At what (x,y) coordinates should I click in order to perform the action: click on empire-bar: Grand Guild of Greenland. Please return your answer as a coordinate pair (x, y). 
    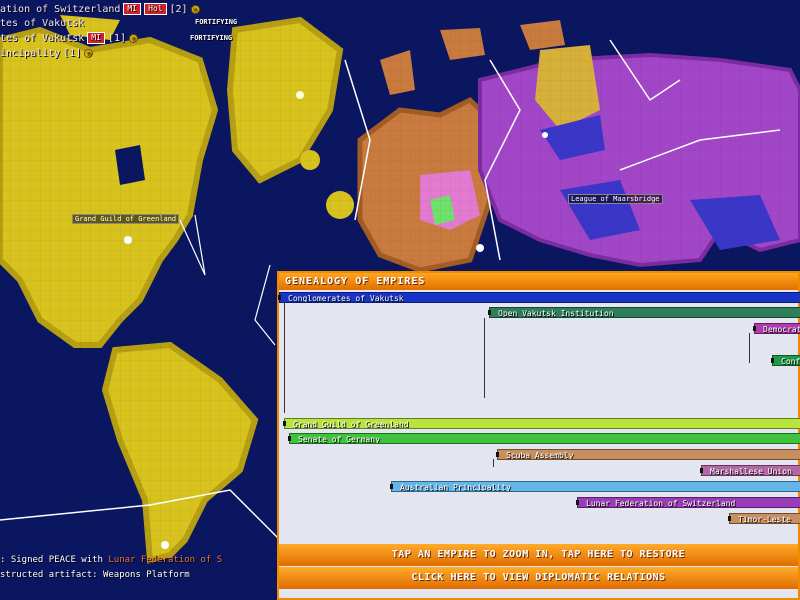
    Looking at the image, I should click on (542, 423).